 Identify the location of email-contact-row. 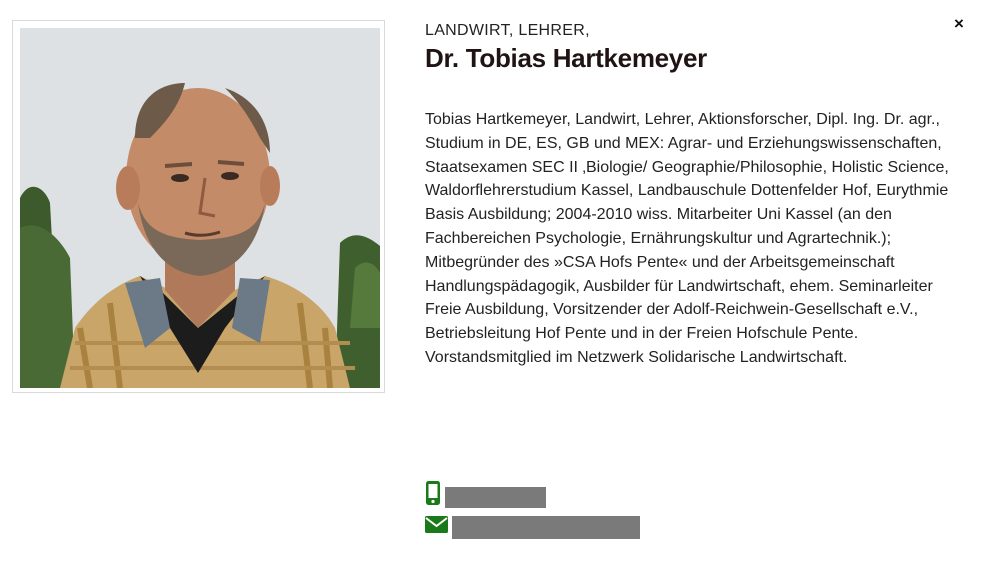
(532, 527).